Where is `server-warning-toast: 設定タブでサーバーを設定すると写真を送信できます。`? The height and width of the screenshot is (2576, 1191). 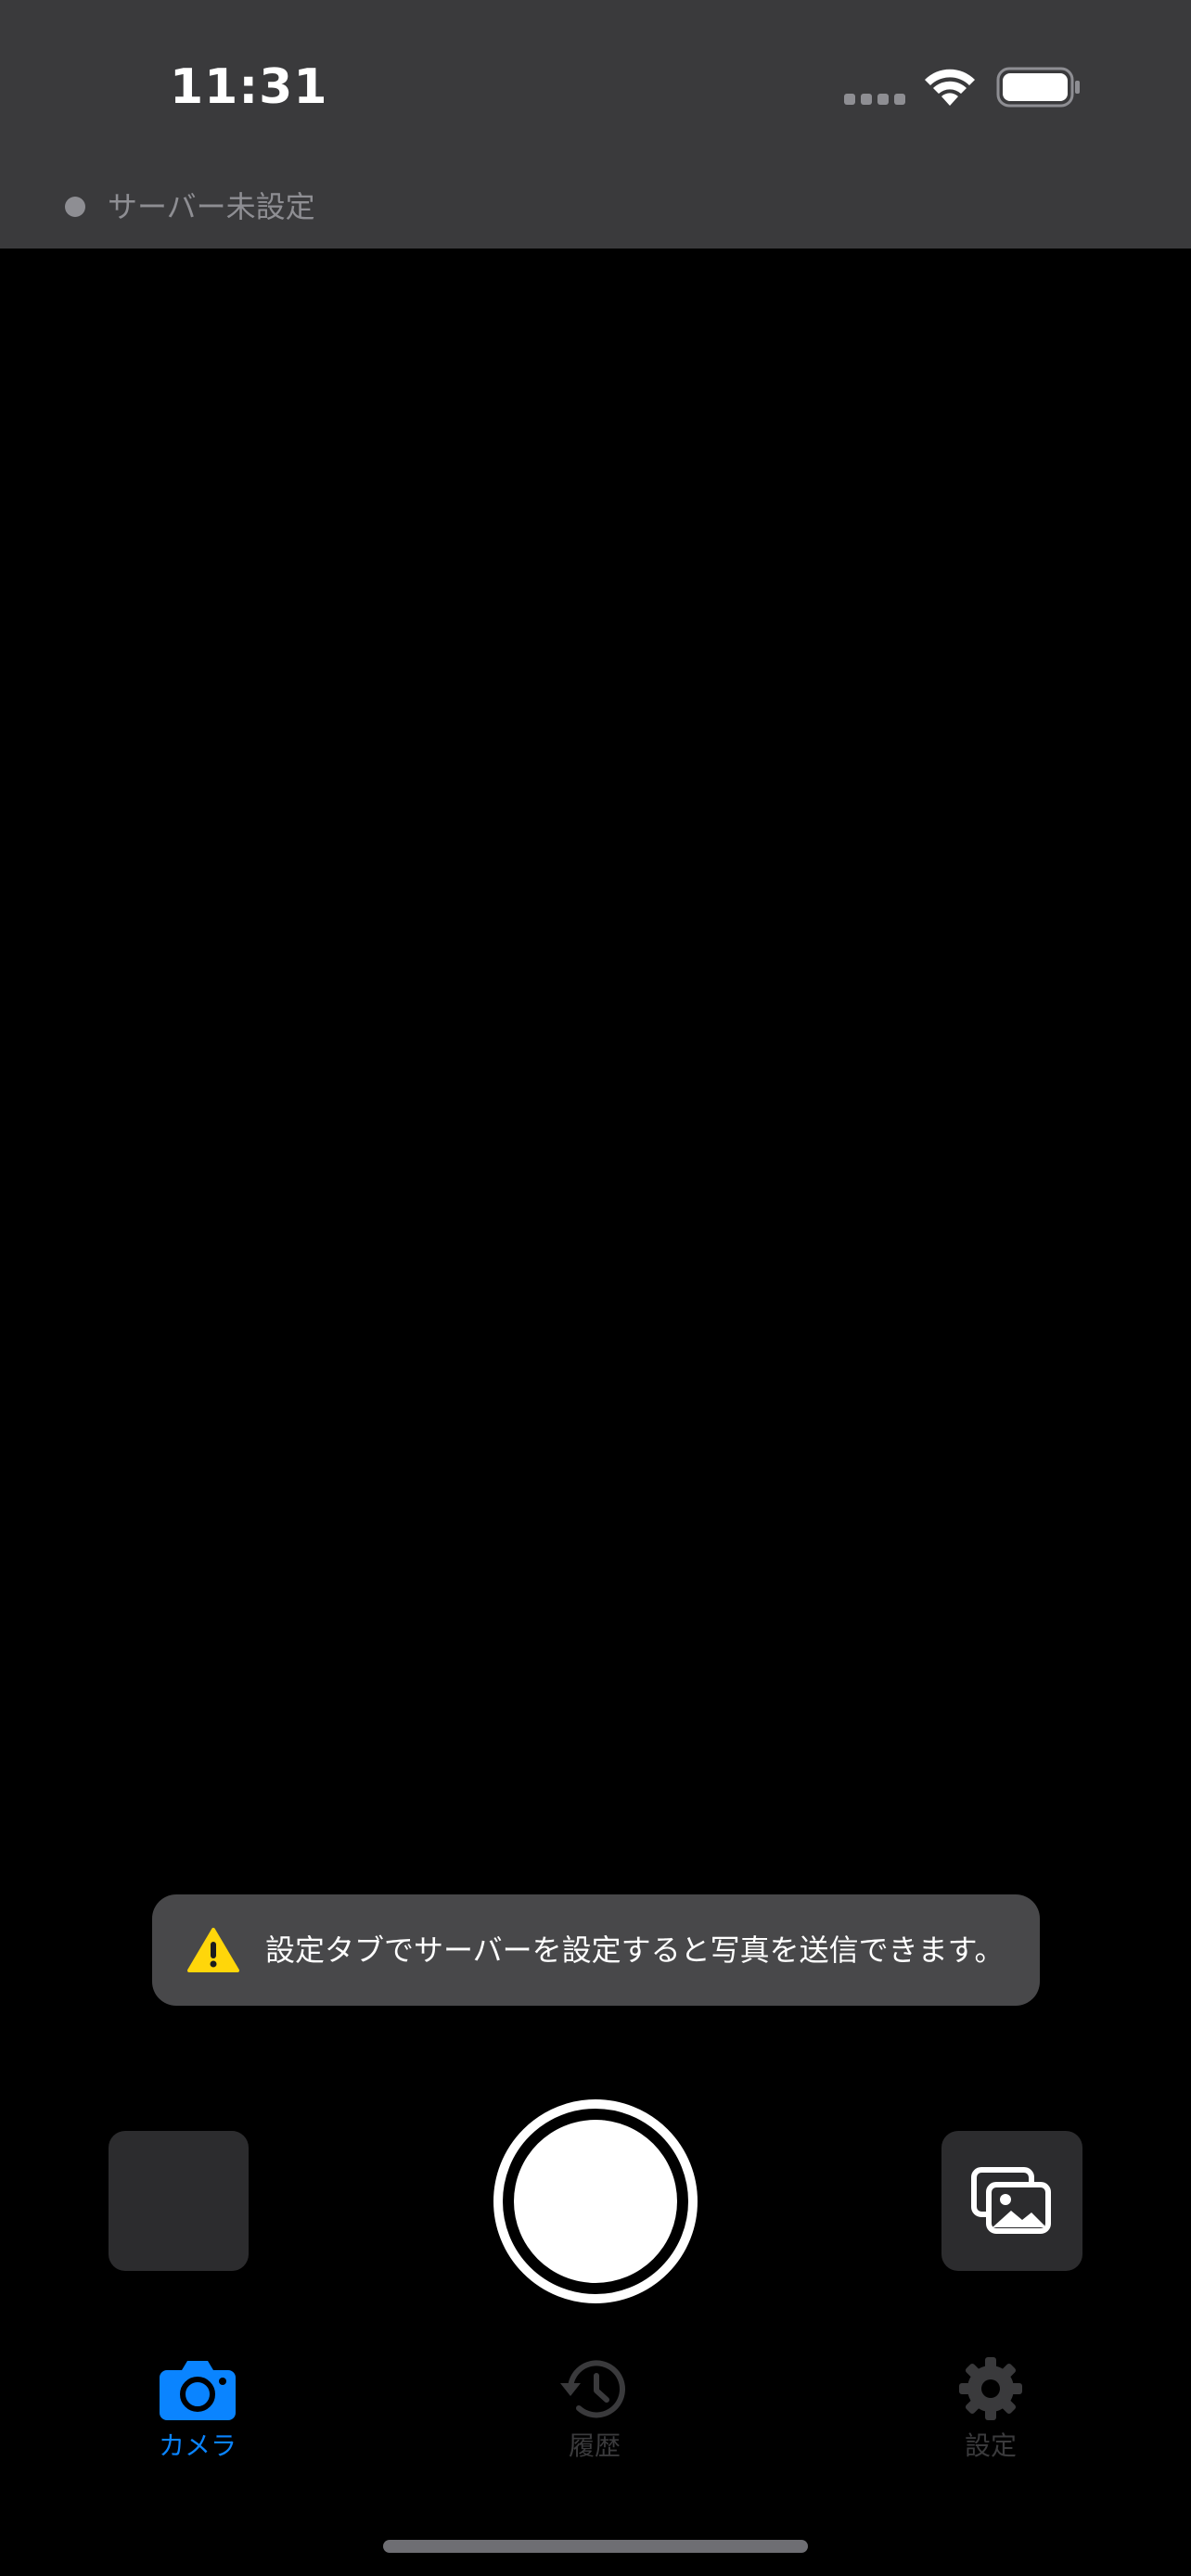
server-warning-toast: 設定タブでサーバーを設定すると写真を送信できます。 is located at coordinates (596, 1950).